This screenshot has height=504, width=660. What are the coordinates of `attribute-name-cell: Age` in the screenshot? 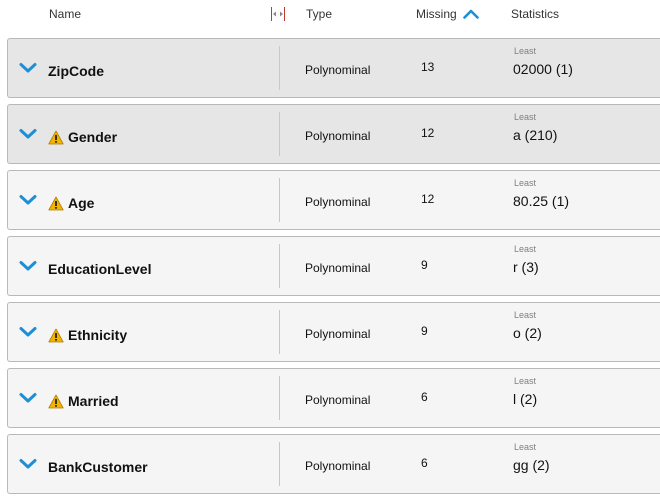 It's located at (71, 203).